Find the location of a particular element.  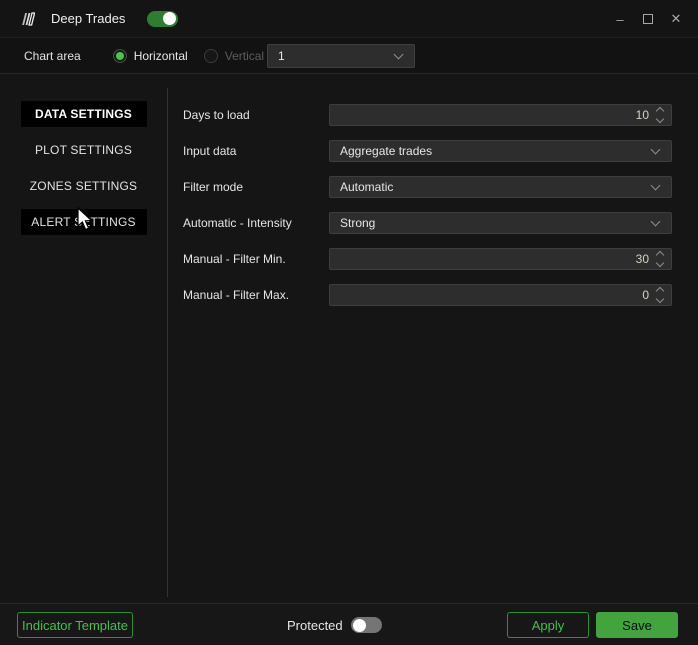

sidebar-item-plot-settings: PLOT SETTINGS is located at coordinates (84, 150).